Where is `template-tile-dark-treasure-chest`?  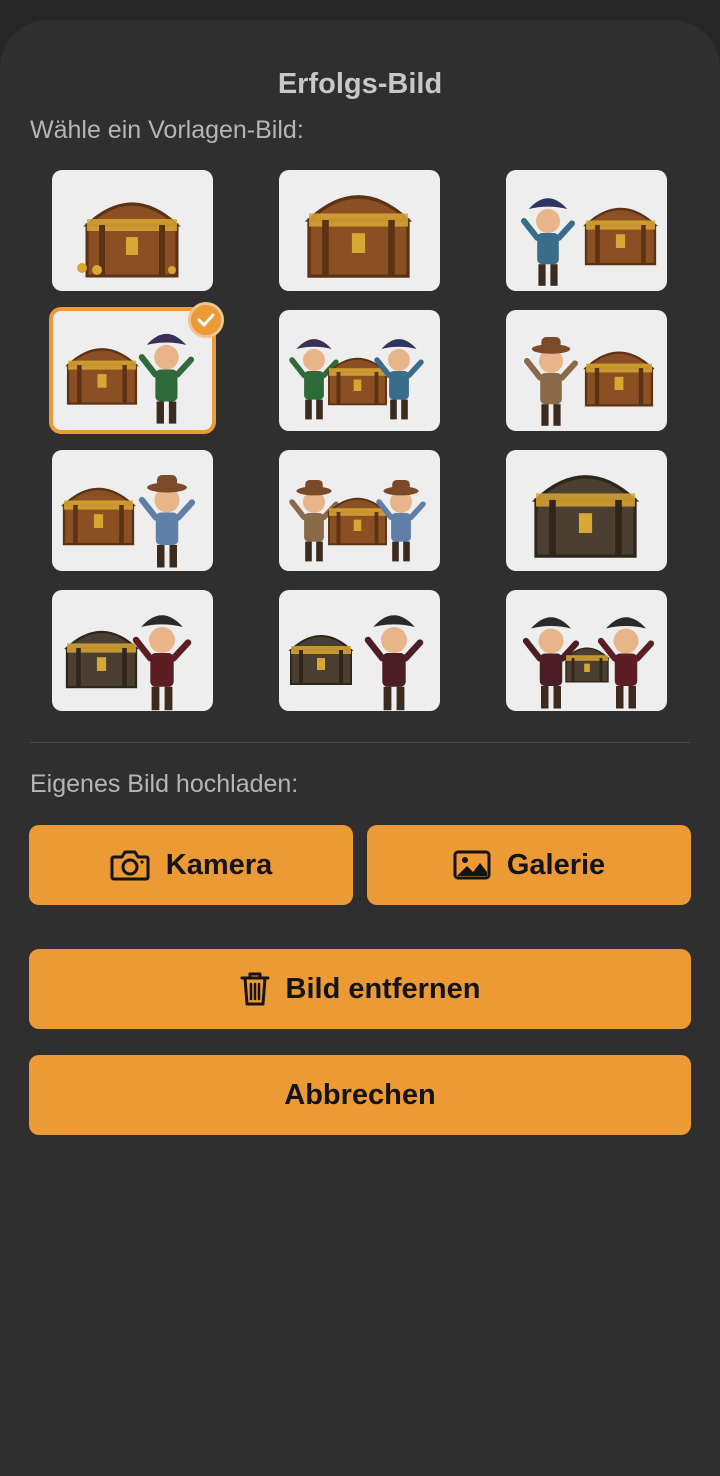
template-tile-dark-treasure-chest is located at coordinates (586, 510).